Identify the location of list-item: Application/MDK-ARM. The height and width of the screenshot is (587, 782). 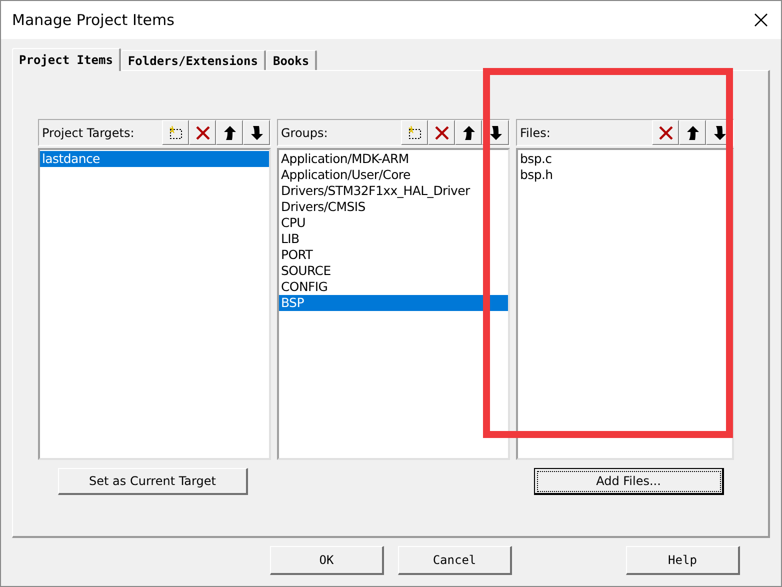
(393, 159).